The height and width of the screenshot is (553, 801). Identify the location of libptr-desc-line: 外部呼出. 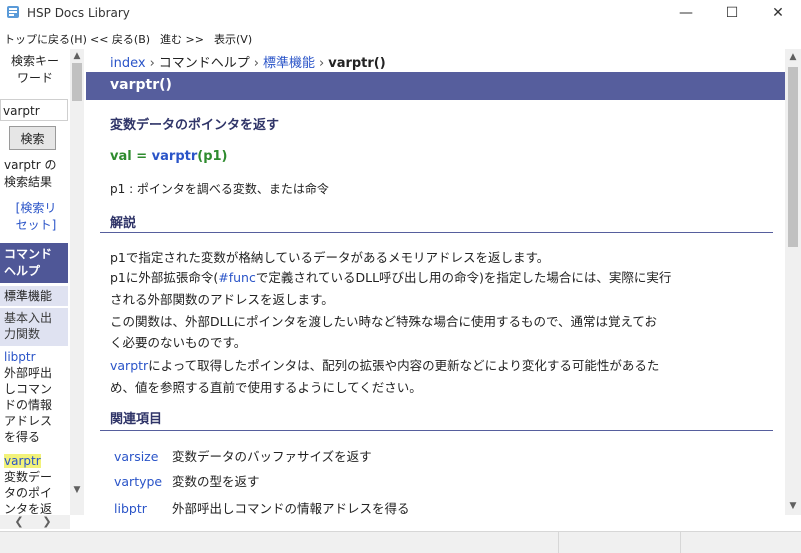
(28, 373).